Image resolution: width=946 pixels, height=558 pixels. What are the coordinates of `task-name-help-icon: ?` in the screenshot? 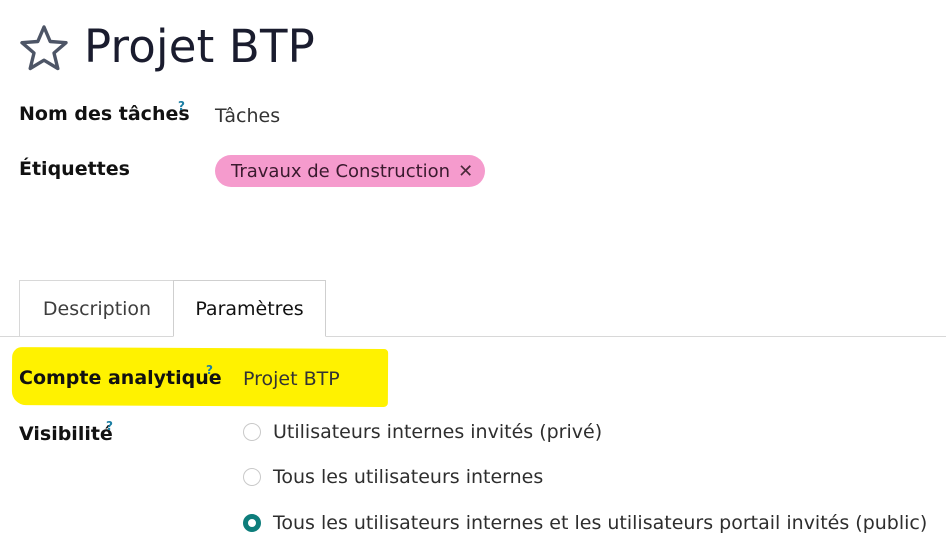 It's located at (181, 106).